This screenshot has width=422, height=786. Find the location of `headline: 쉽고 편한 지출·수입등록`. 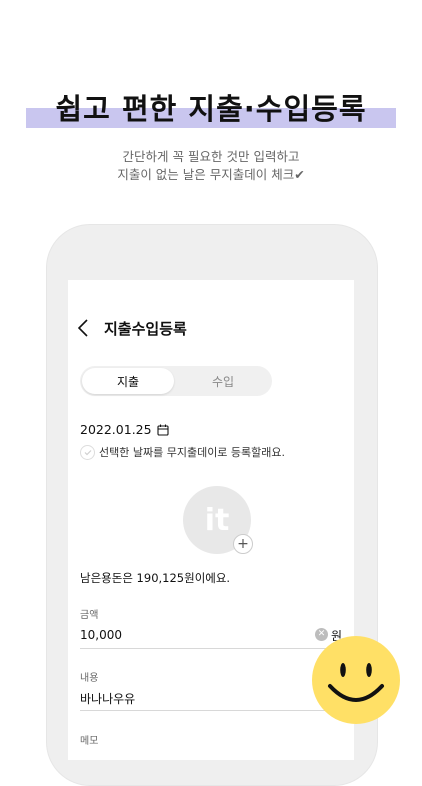

headline: 쉽고 편한 지출·수입등록 is located at coordinates (211, 109).